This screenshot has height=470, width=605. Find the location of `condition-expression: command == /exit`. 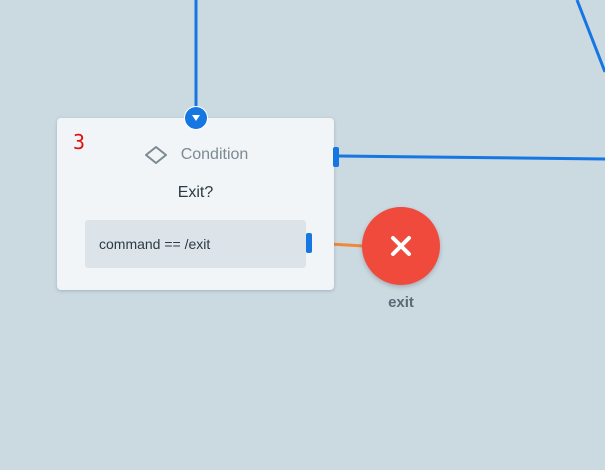

condition-expression: command == /exit is located at coordinates (195, 244).